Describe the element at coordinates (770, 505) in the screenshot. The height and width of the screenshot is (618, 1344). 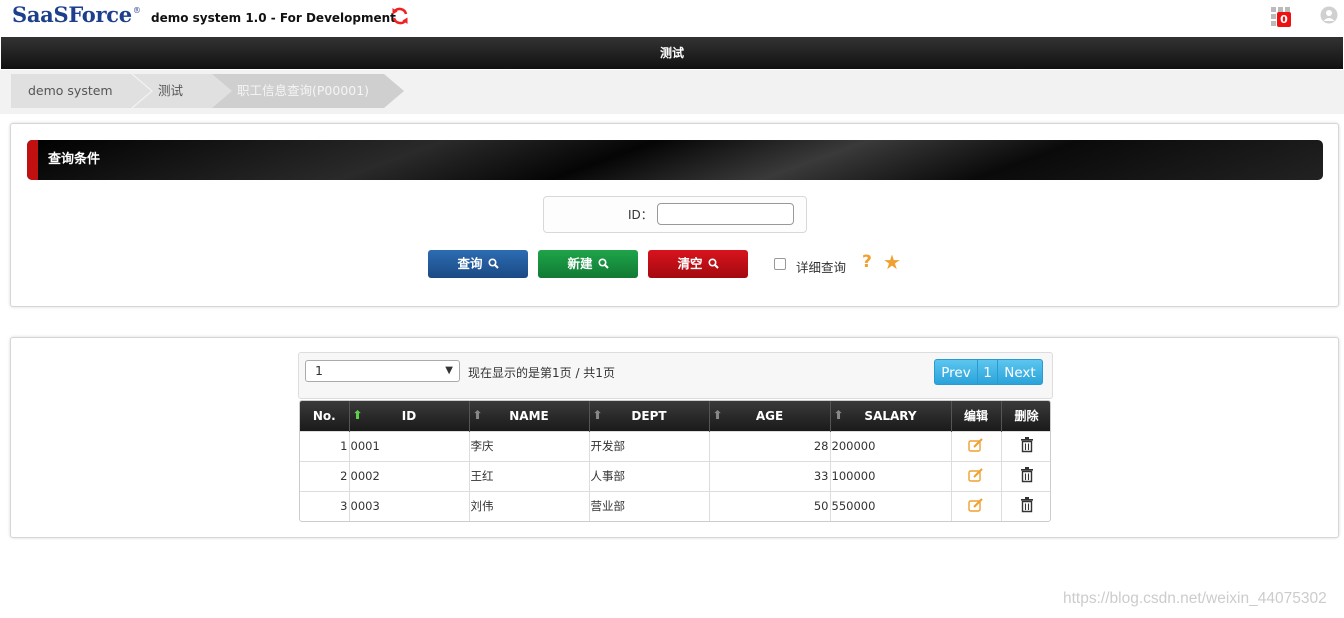
I see `cell-age: 50` at that location.